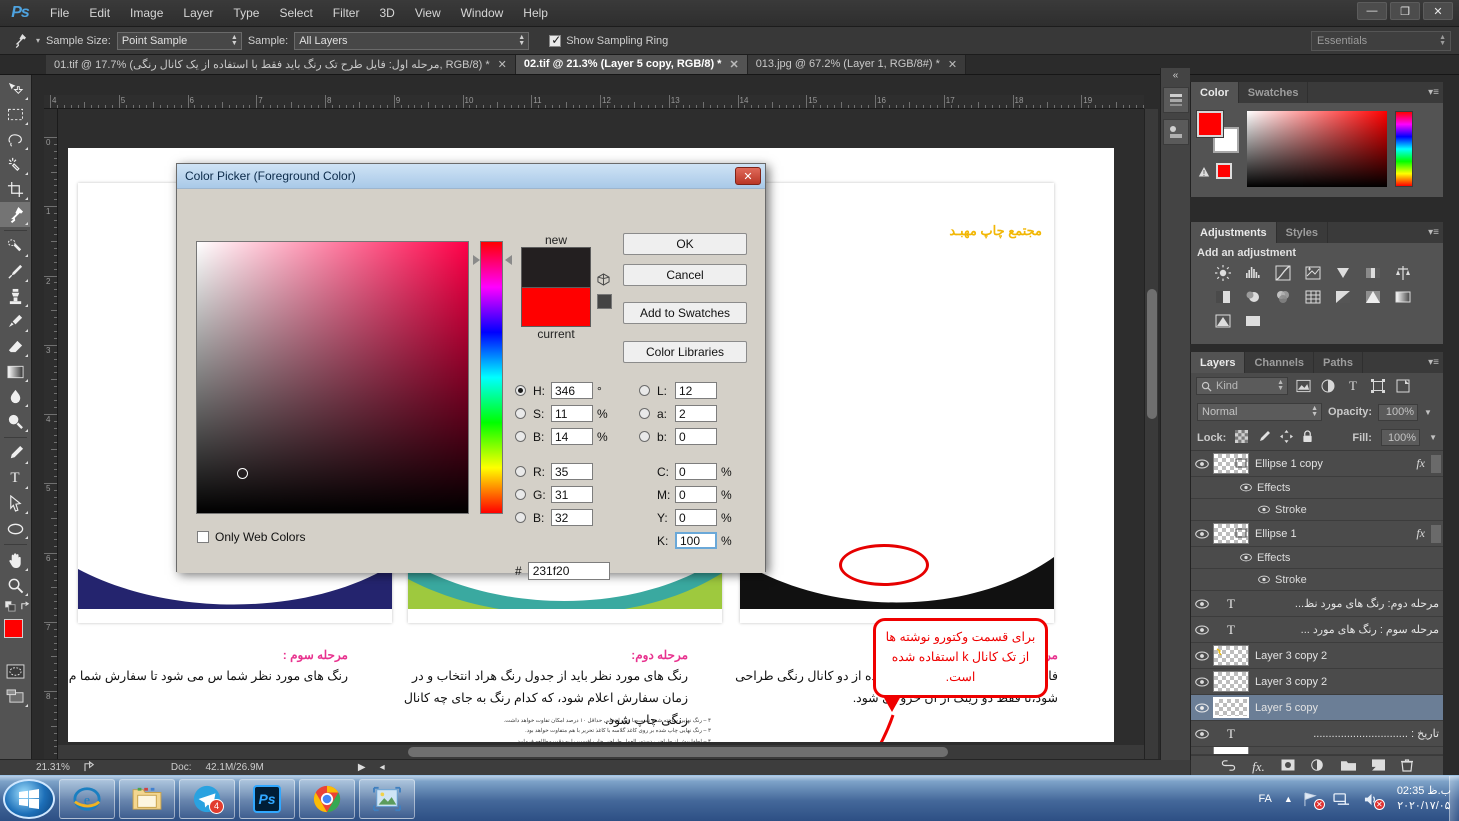 This screenshot has width=1459, height=821. What do you see at coordinates (428, 13) in the screenshot?
I see `menu-view: View` at bounding box center [428, 13].